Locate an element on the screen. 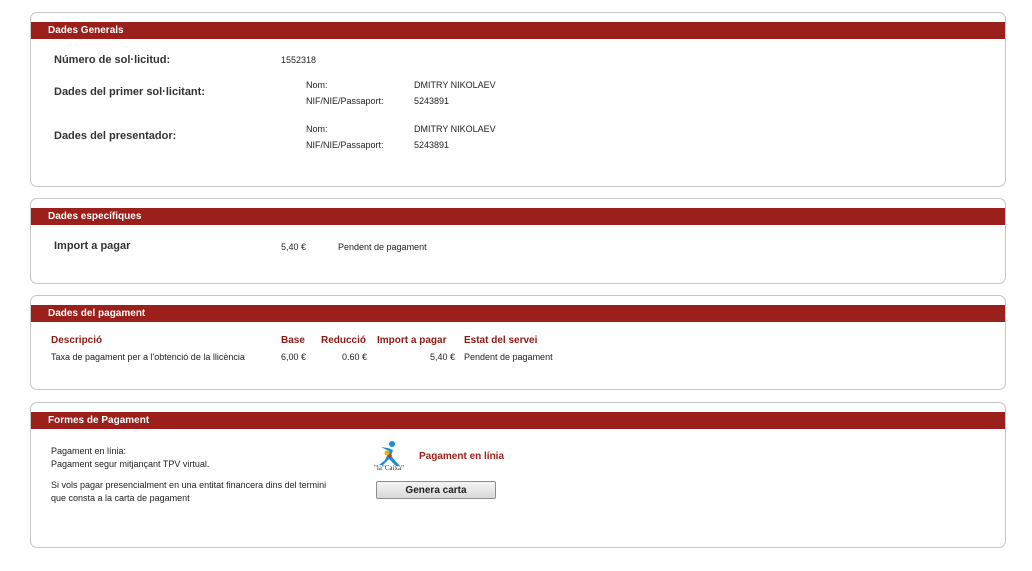 This screenshot has width=1032, height=571. column-header-service-status: Estat del servei is located at coordinates (501, 340).